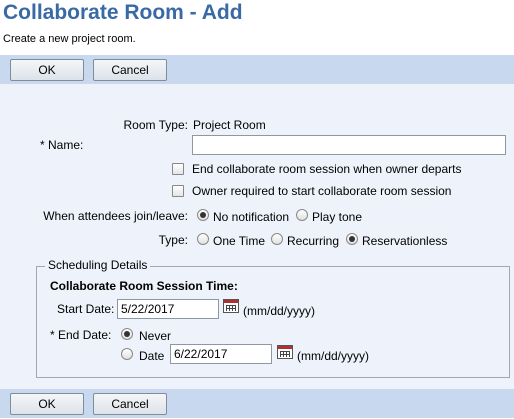 Image resolution: width=514 pixels, height=419 pixels. Describe the element at coordinates (178, 169) in the screenshot. I see `end-session-checkbox` at that location.